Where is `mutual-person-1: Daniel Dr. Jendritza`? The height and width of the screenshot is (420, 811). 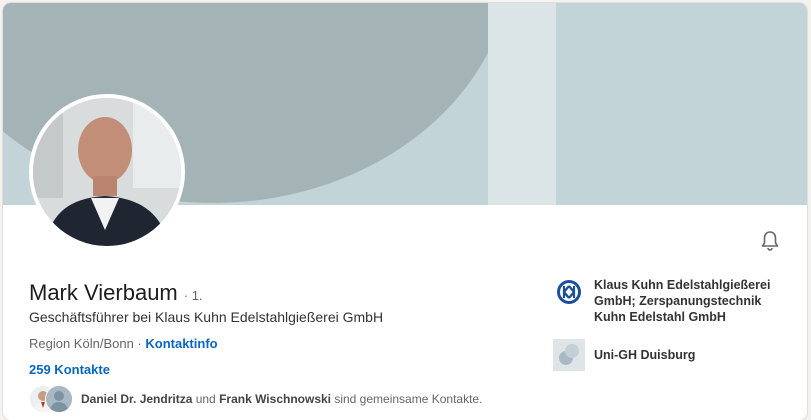 mutual-person-1: Daniel Dr. Jendritza is located at coordinates (137, 399).